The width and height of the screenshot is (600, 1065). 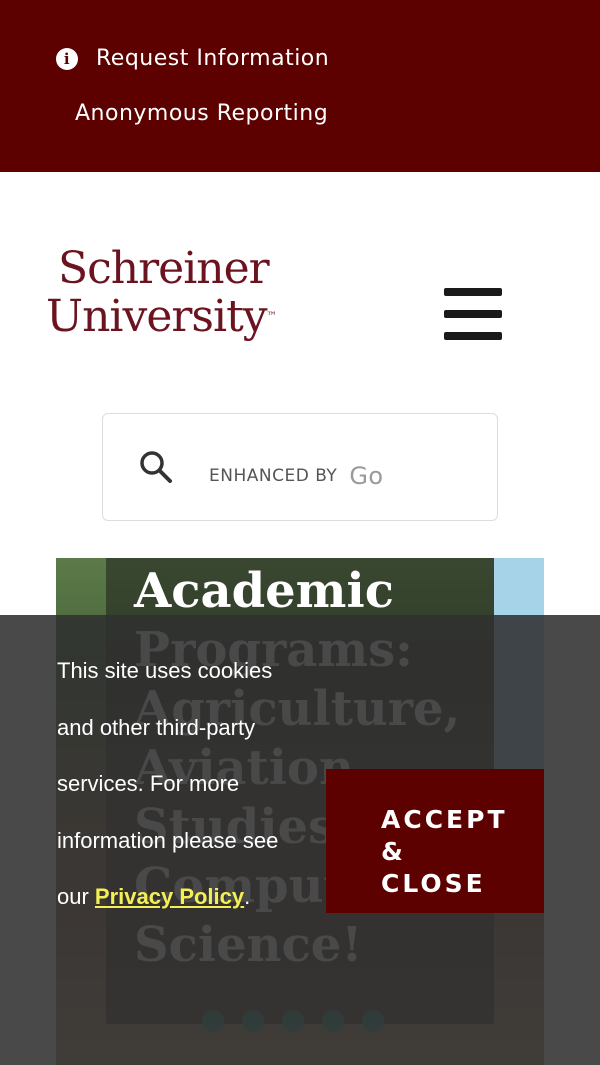 I want to click on logo-line-2: University™, so click(x=161, y=316).